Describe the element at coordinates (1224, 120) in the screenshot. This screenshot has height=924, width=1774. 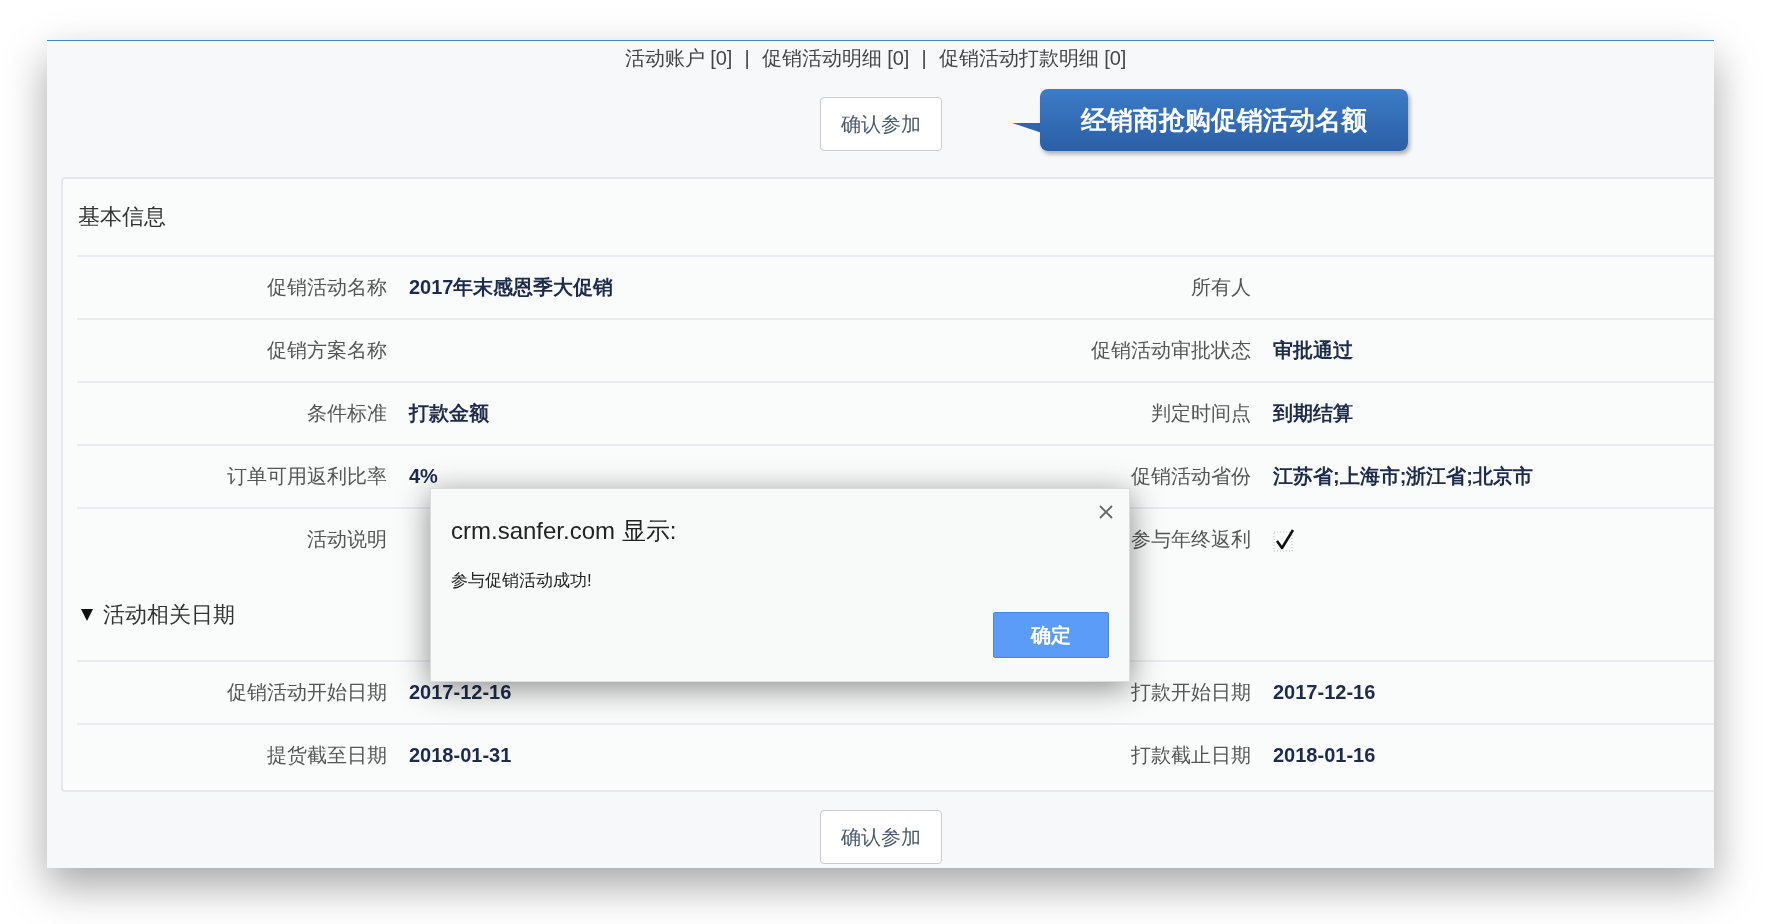
I see `callout: 经销商抢购促销活动名额` at that location.